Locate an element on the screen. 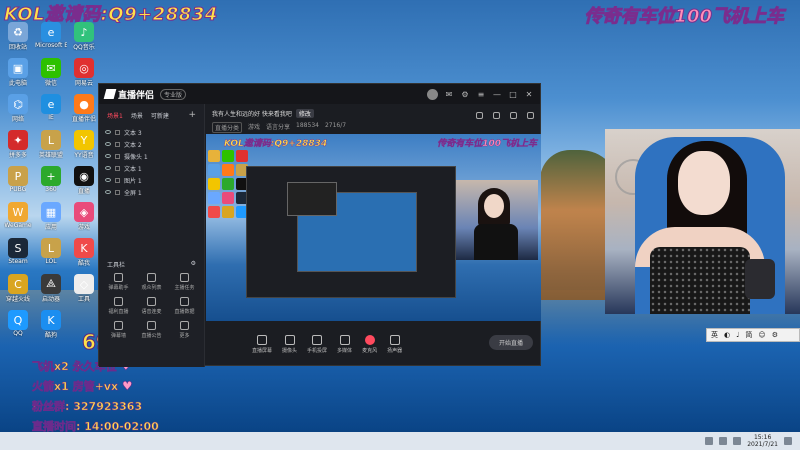 Image resolution: width=800 pixels, height=450 pixels. desktop-icon: ⌬ 网络 is located at coordinates (18, 111).